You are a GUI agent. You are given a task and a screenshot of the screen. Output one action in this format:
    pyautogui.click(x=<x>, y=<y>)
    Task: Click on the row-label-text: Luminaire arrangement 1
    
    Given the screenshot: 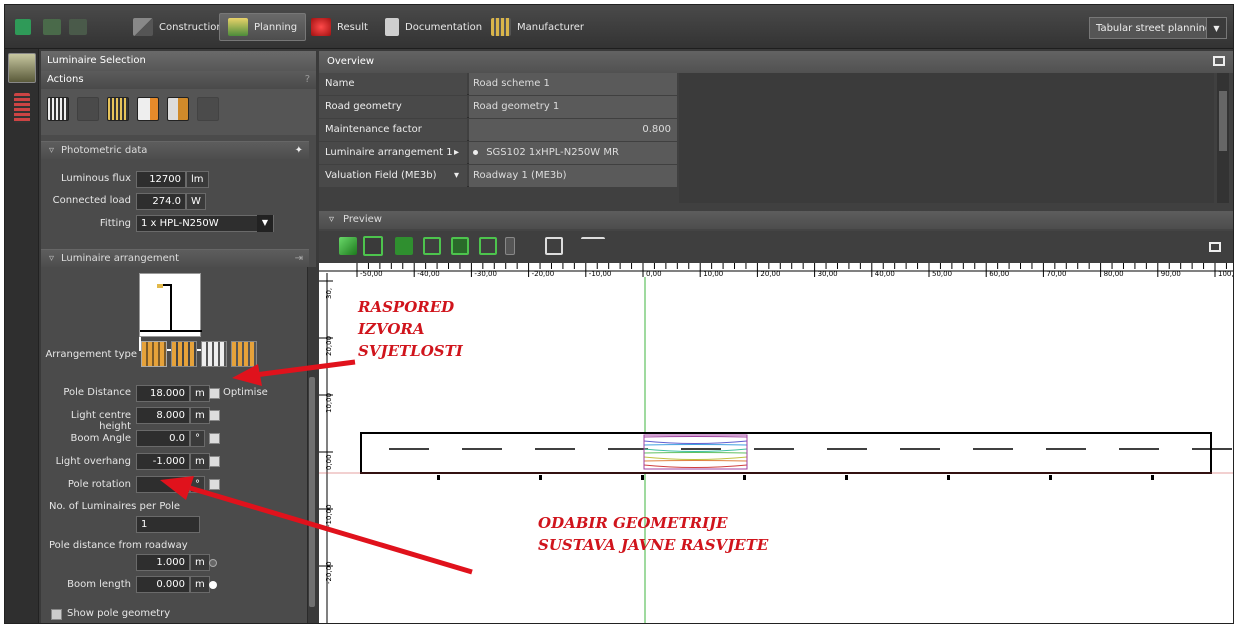 What is the action you would take?
    pyautogui.click(x=389, y=152)
    